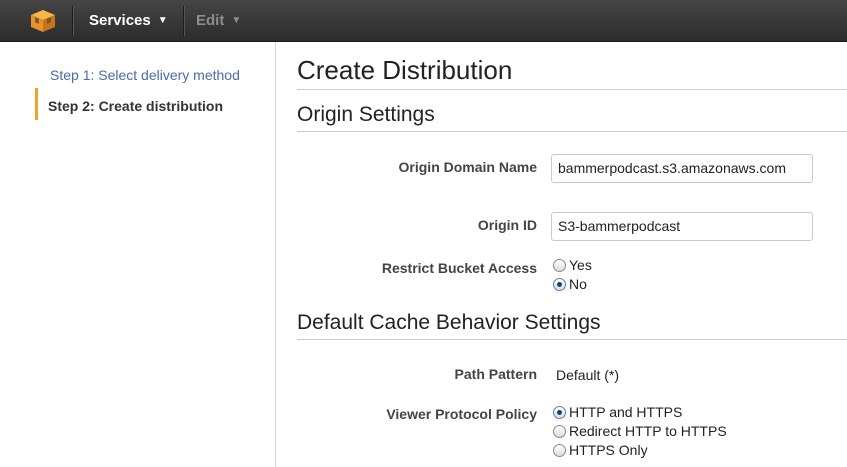 This screenshot has height=467, width=847. I want to click on edit-menu-label: Edit, so click(210, 20).